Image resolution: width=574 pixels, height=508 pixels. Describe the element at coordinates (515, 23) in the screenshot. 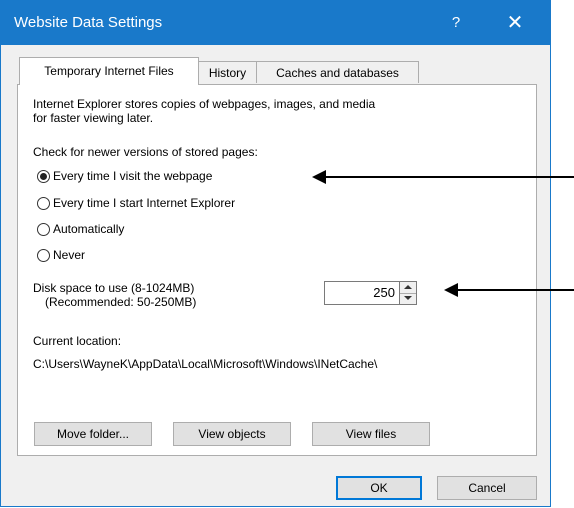

I see `close-icon: ✕` at that location.